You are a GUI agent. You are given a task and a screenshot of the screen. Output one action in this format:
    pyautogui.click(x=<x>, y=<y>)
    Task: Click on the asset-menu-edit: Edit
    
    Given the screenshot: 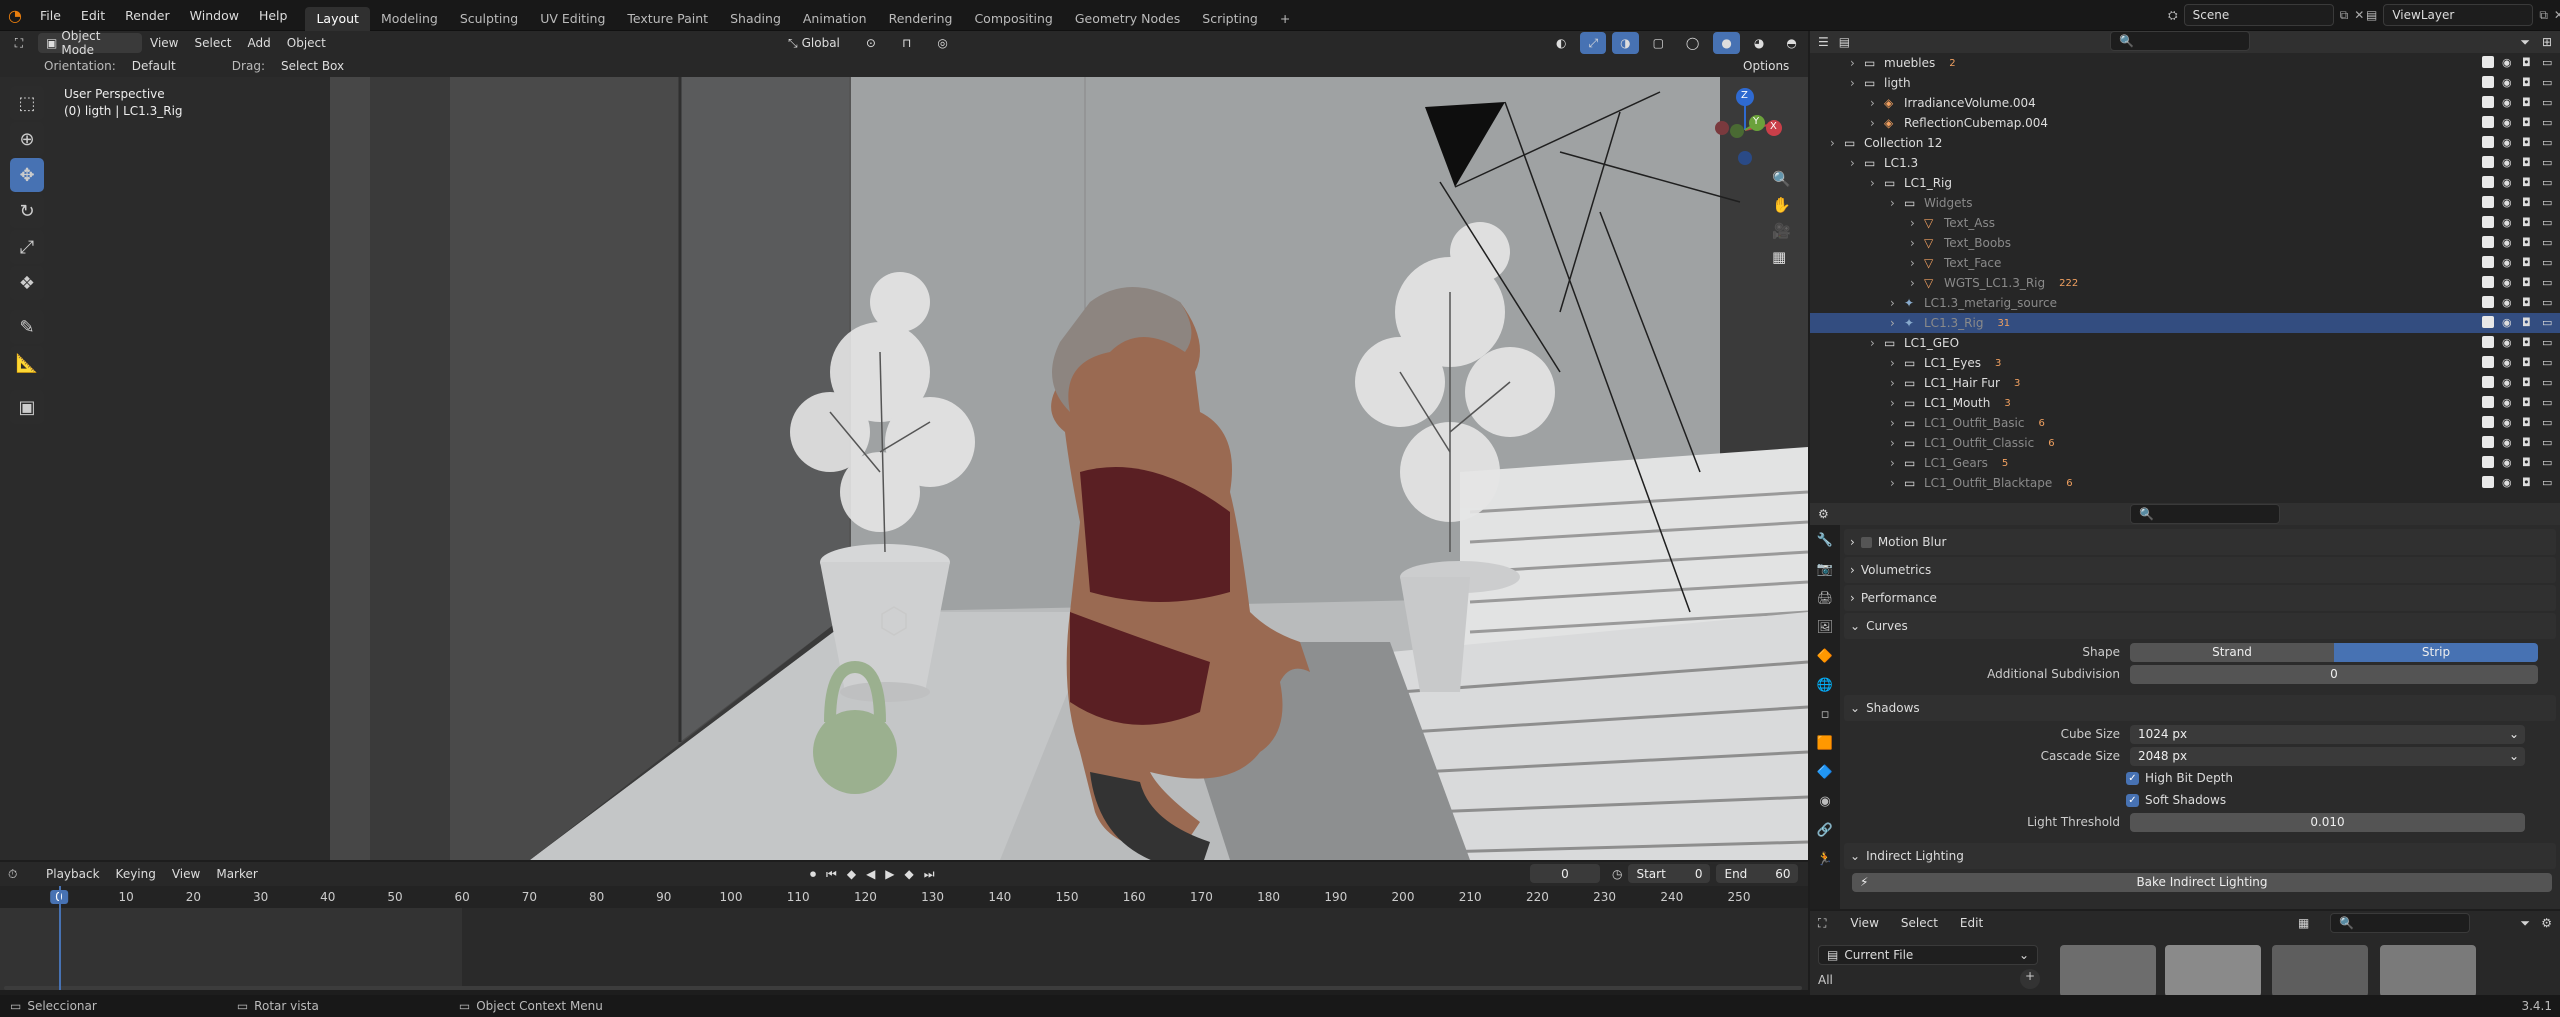 What is the action you would take?
    pyautogui.click(x=1971, y=923)
    